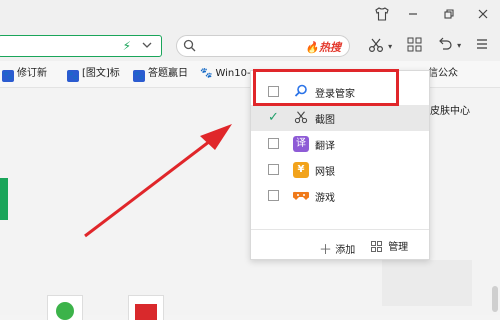 This screenshot has width=500, height=320. I want to click on screenshot-button: ▾, so click(380, 46).